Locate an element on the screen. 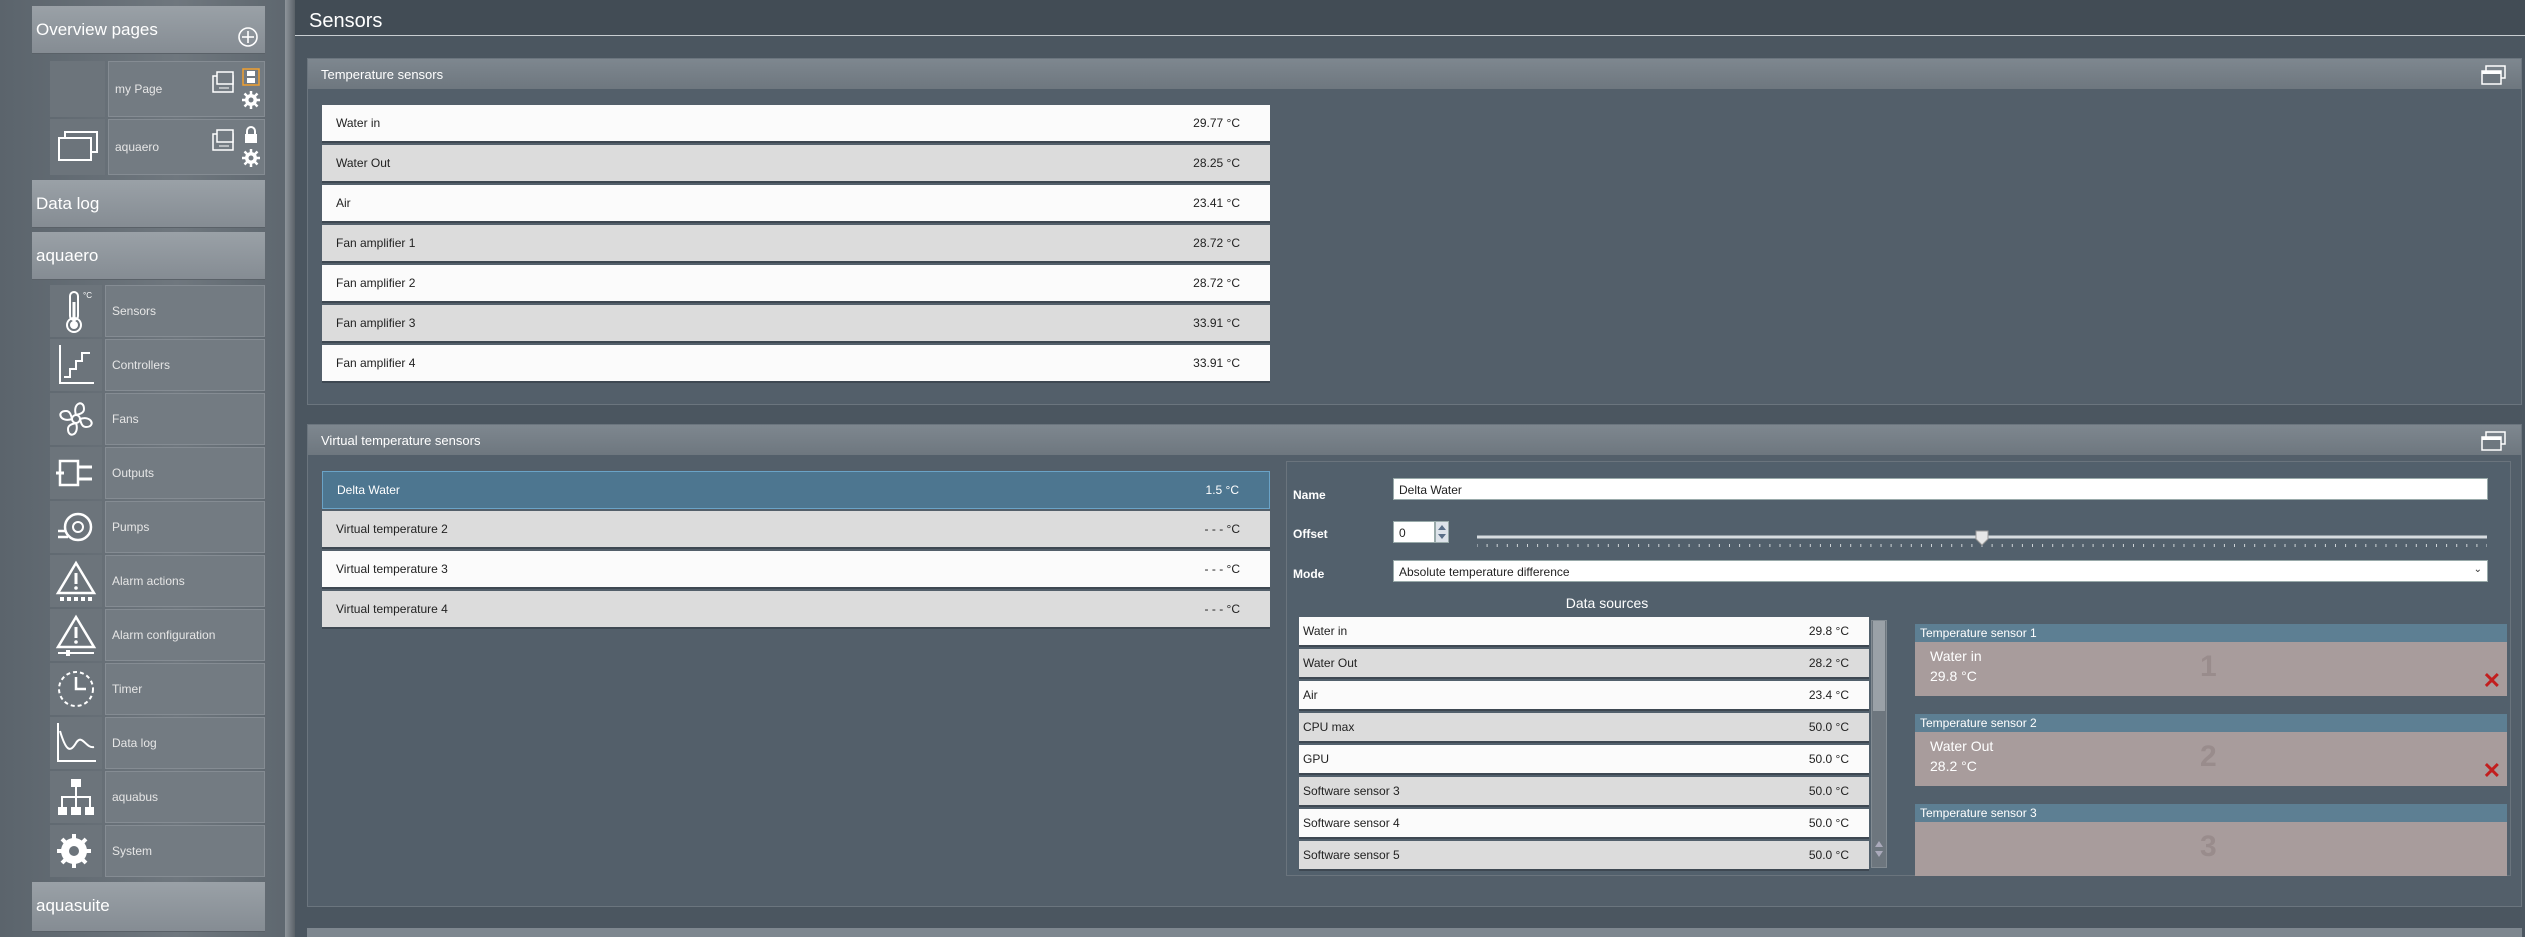 Image resolution: width=2525 pixels, height=937 pixels. lock-icon is located at coordinates (251, 136).